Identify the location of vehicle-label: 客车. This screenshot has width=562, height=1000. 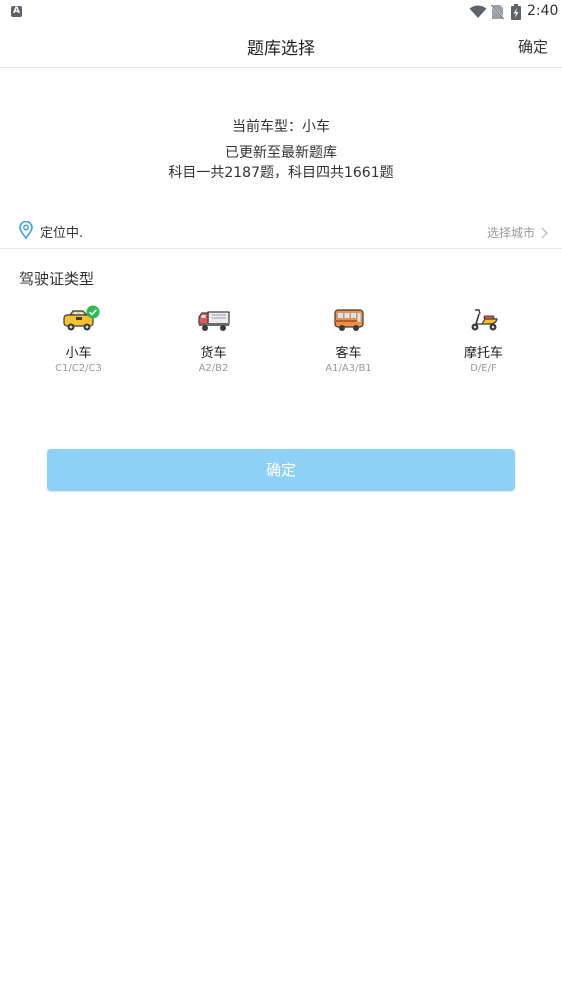
(348, 353).